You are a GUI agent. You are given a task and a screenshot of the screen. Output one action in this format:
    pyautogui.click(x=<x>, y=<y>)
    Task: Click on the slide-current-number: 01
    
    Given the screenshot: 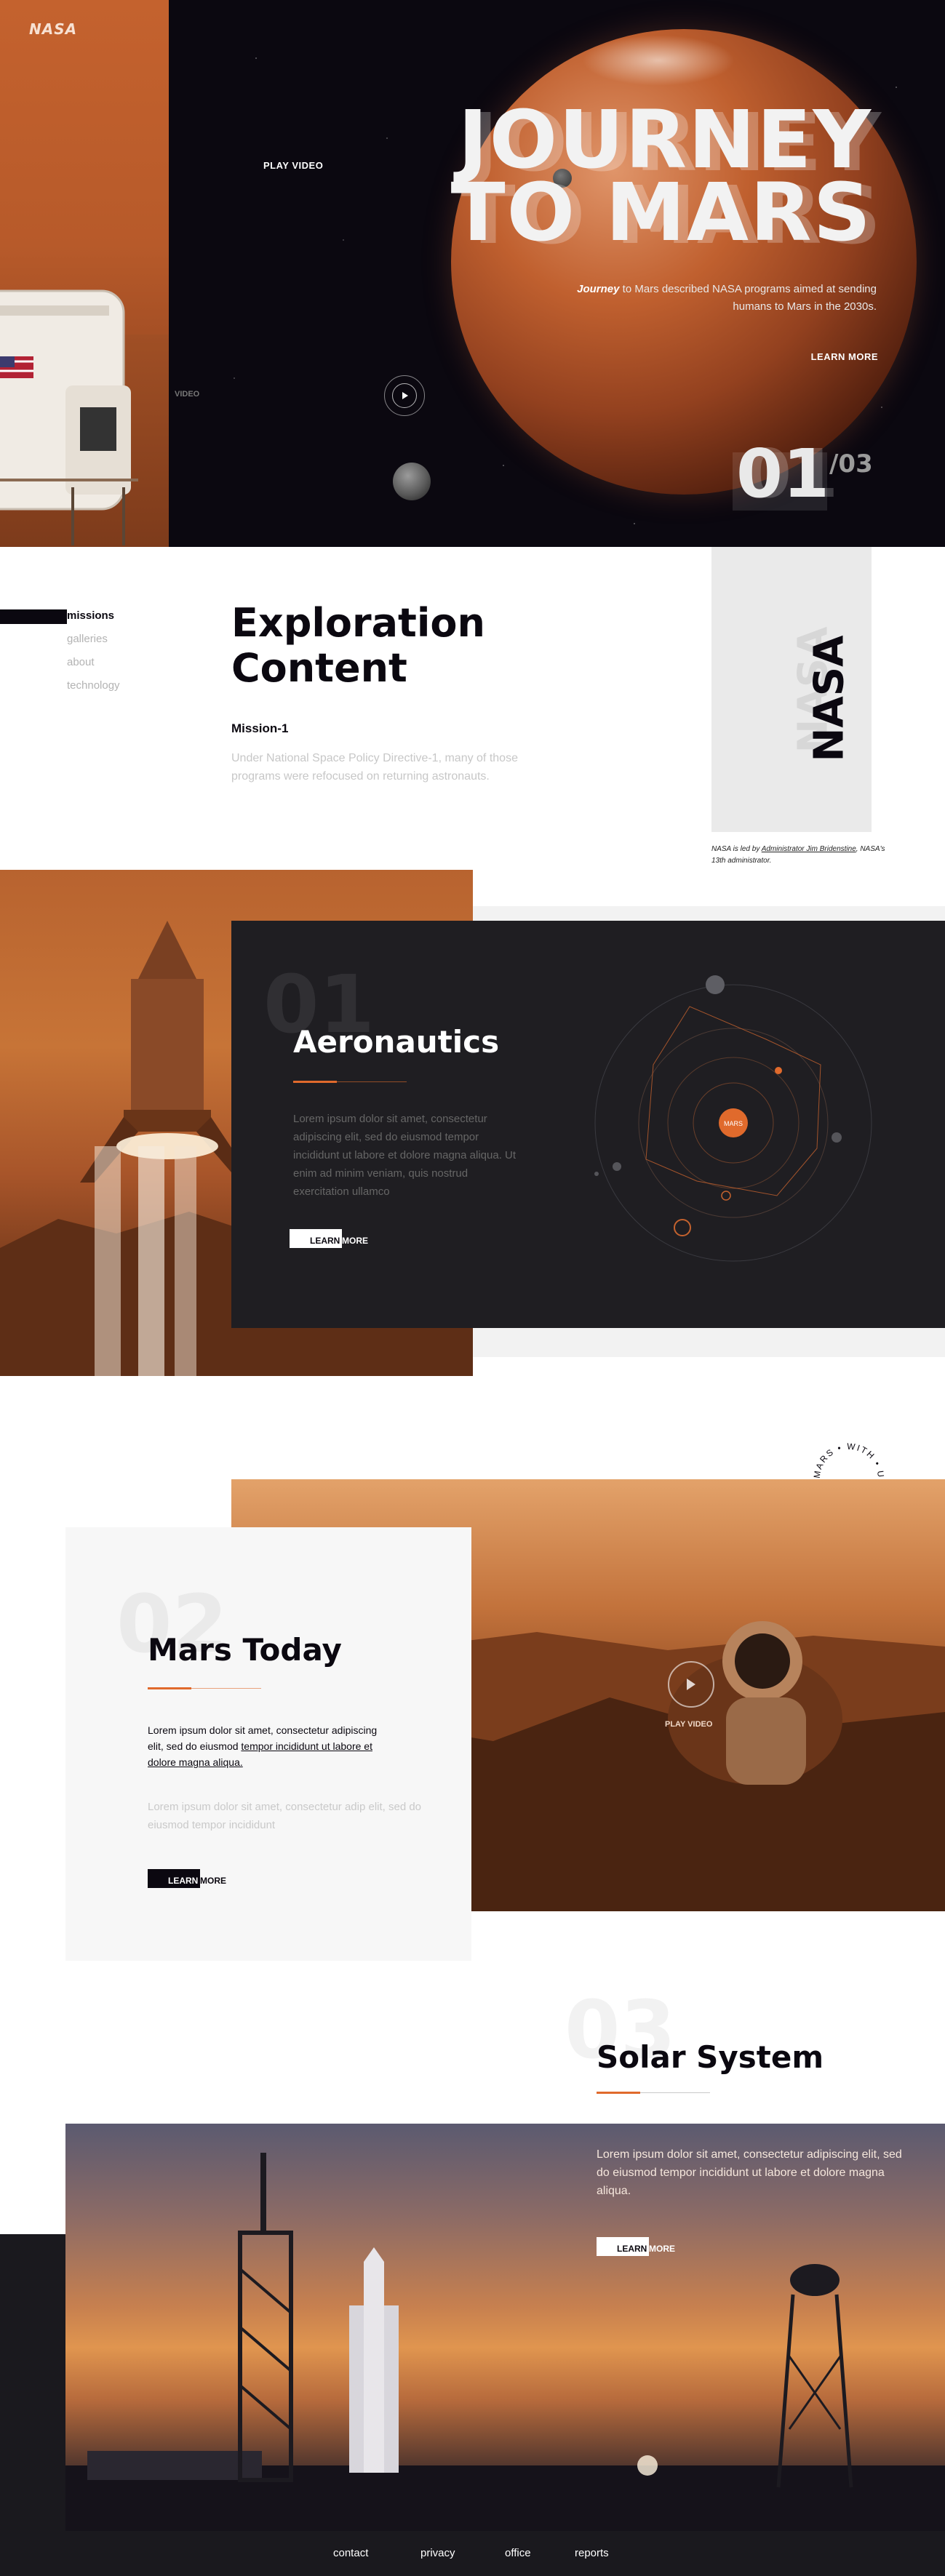 What is the action you would take?
    pyautogui.click(x=783, y=474)
    